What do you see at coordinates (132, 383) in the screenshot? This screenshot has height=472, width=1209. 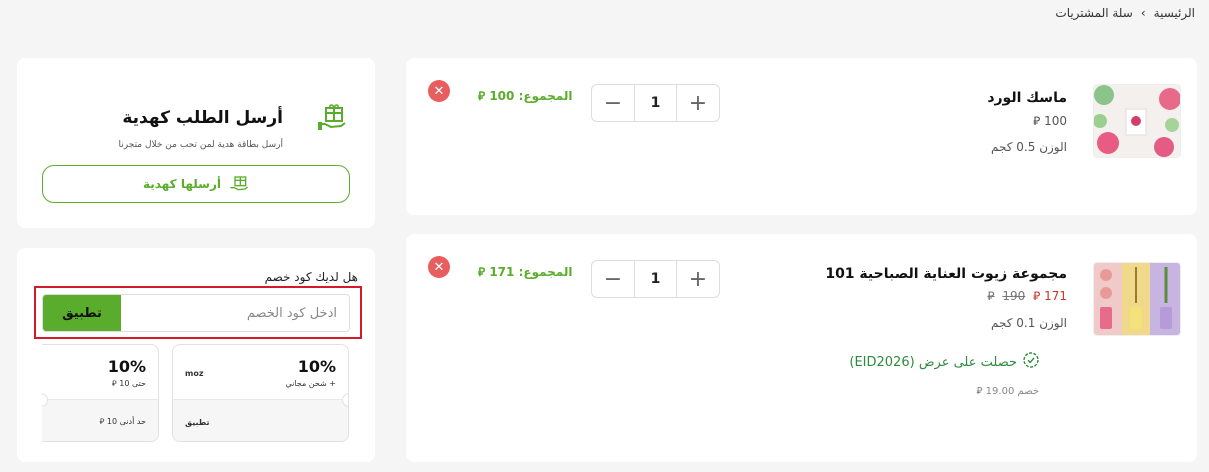 I see `coupon-description-text: حتى 10` at bounding box center [132, 383].